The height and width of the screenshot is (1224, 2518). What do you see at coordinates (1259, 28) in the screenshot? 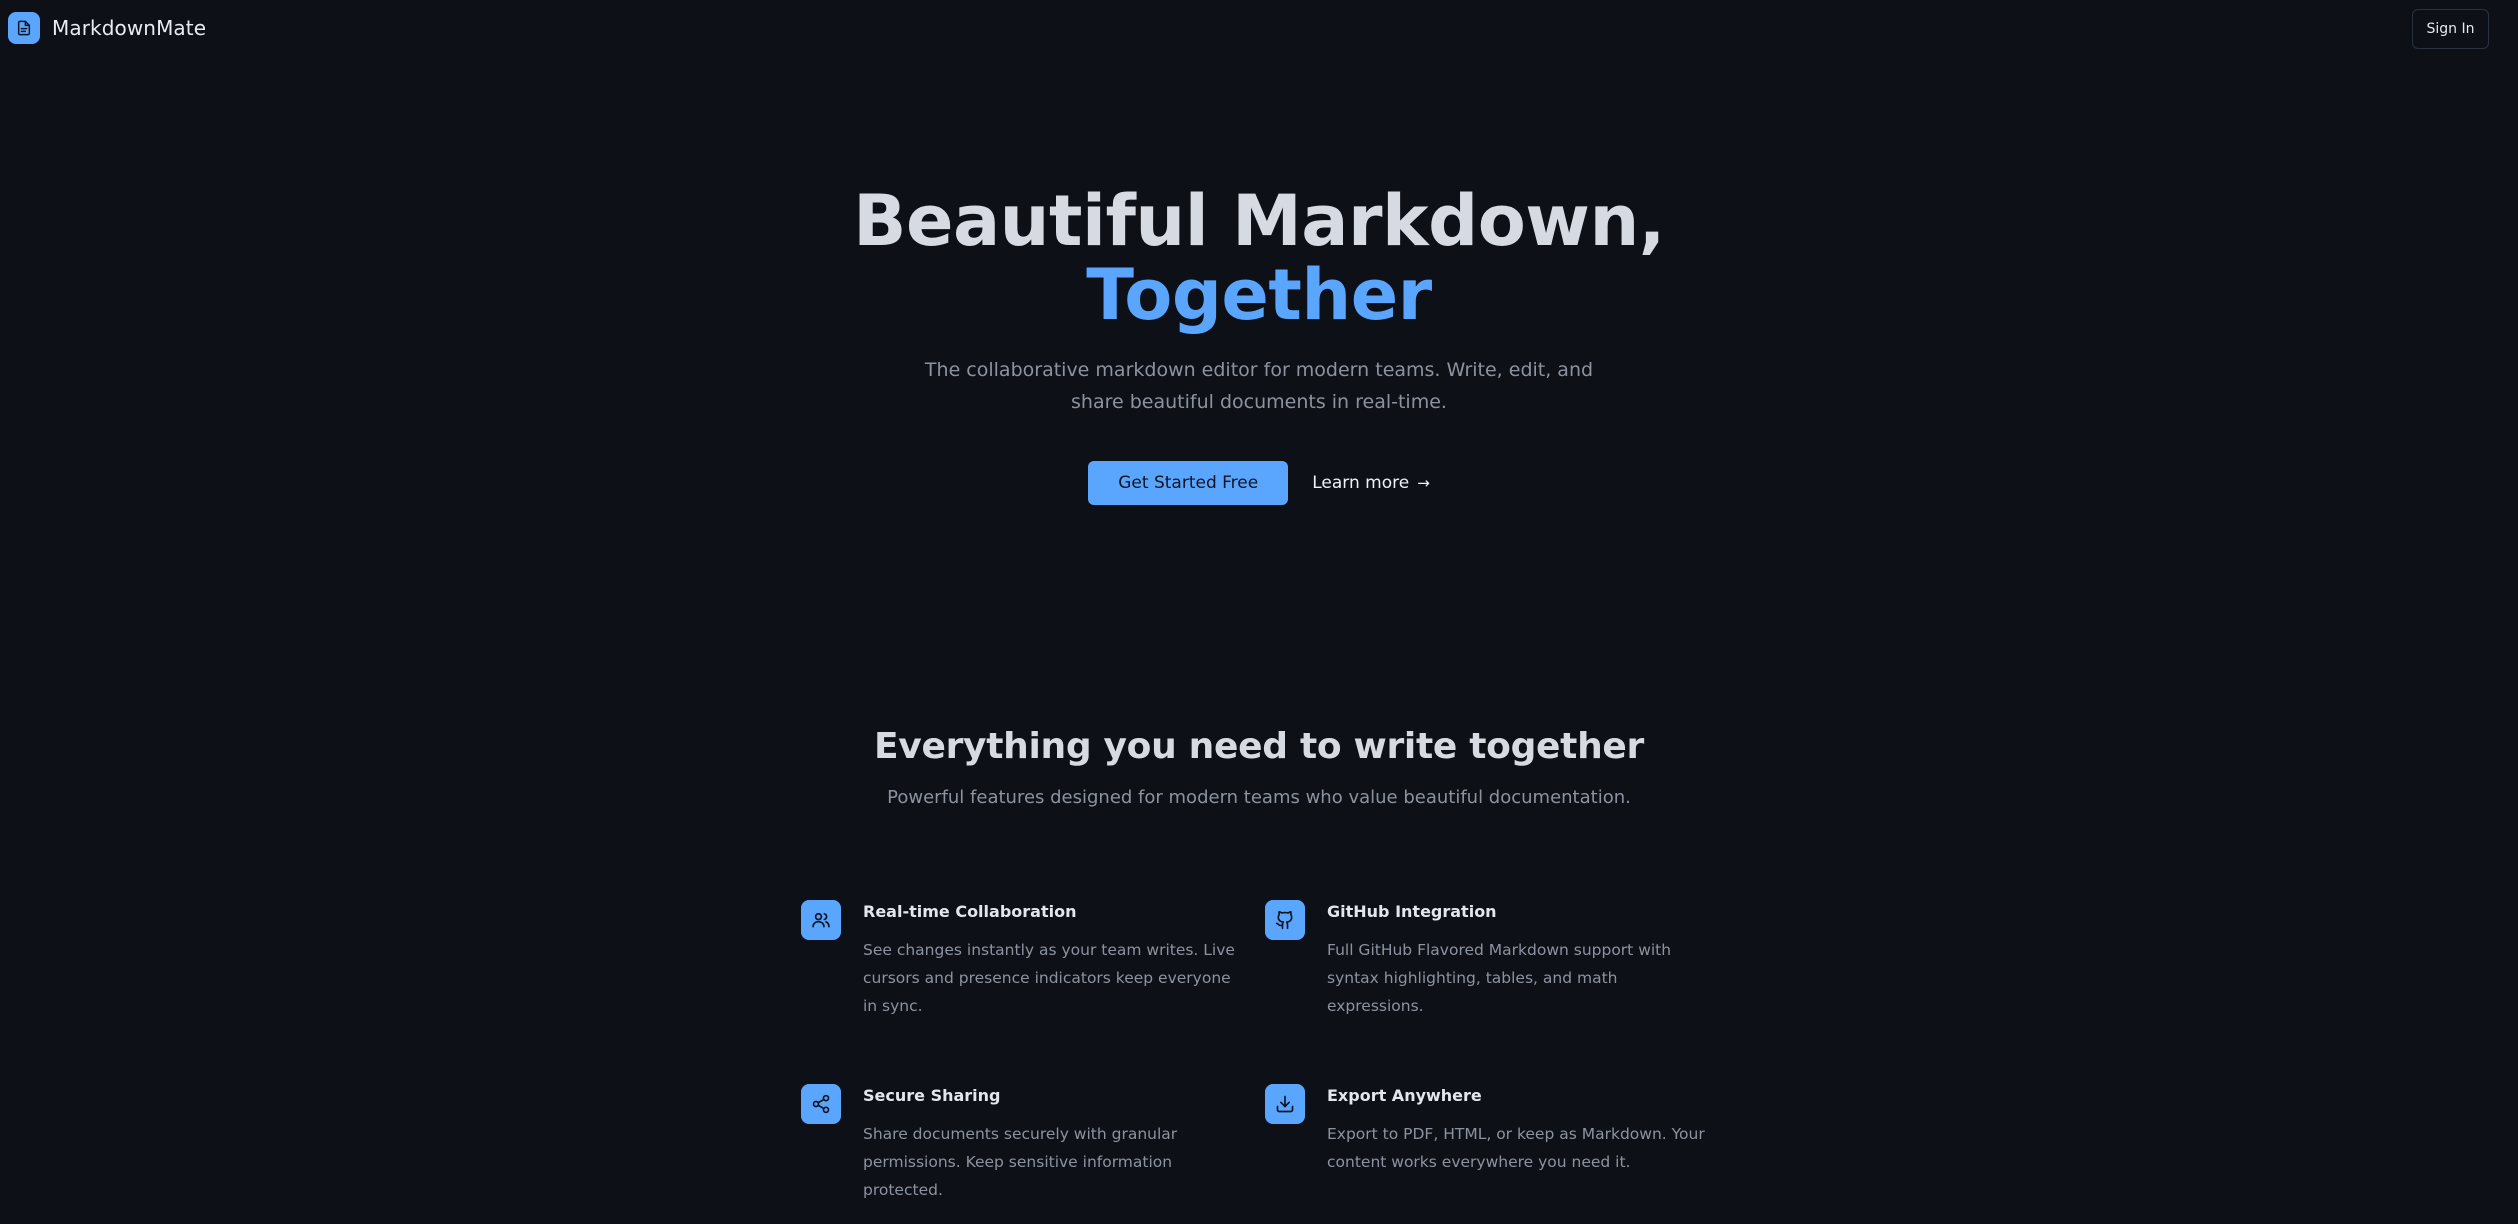
I see `top-navbar: MarkdownMate Sign In` at bounding box center [1259, 28].